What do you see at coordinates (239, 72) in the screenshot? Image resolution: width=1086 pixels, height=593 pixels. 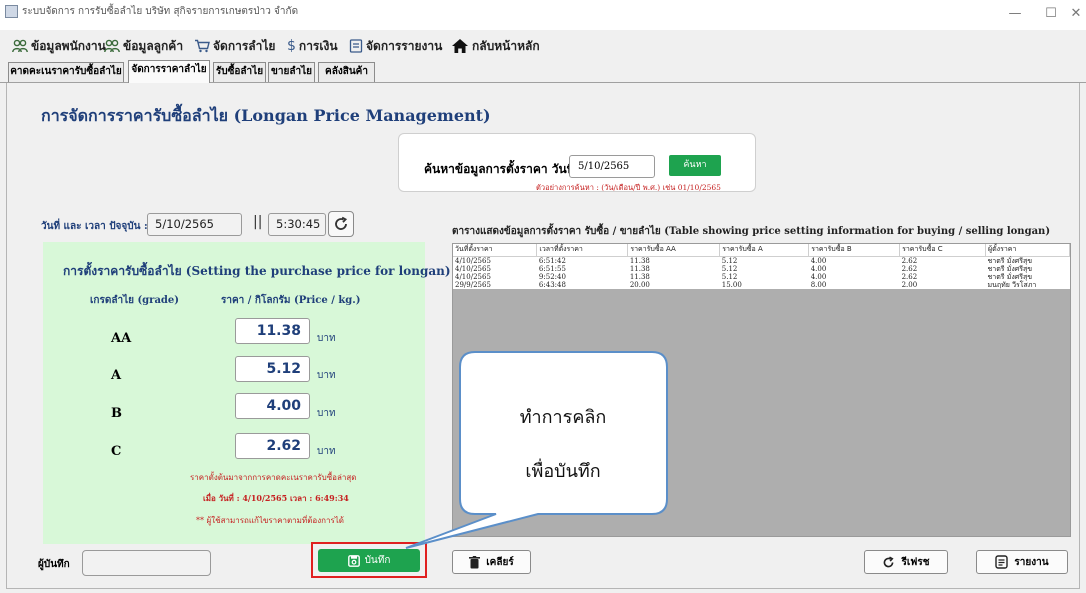 I see `tab-purchase: รับซื้อลำไย` at bounding box center [239, 72].